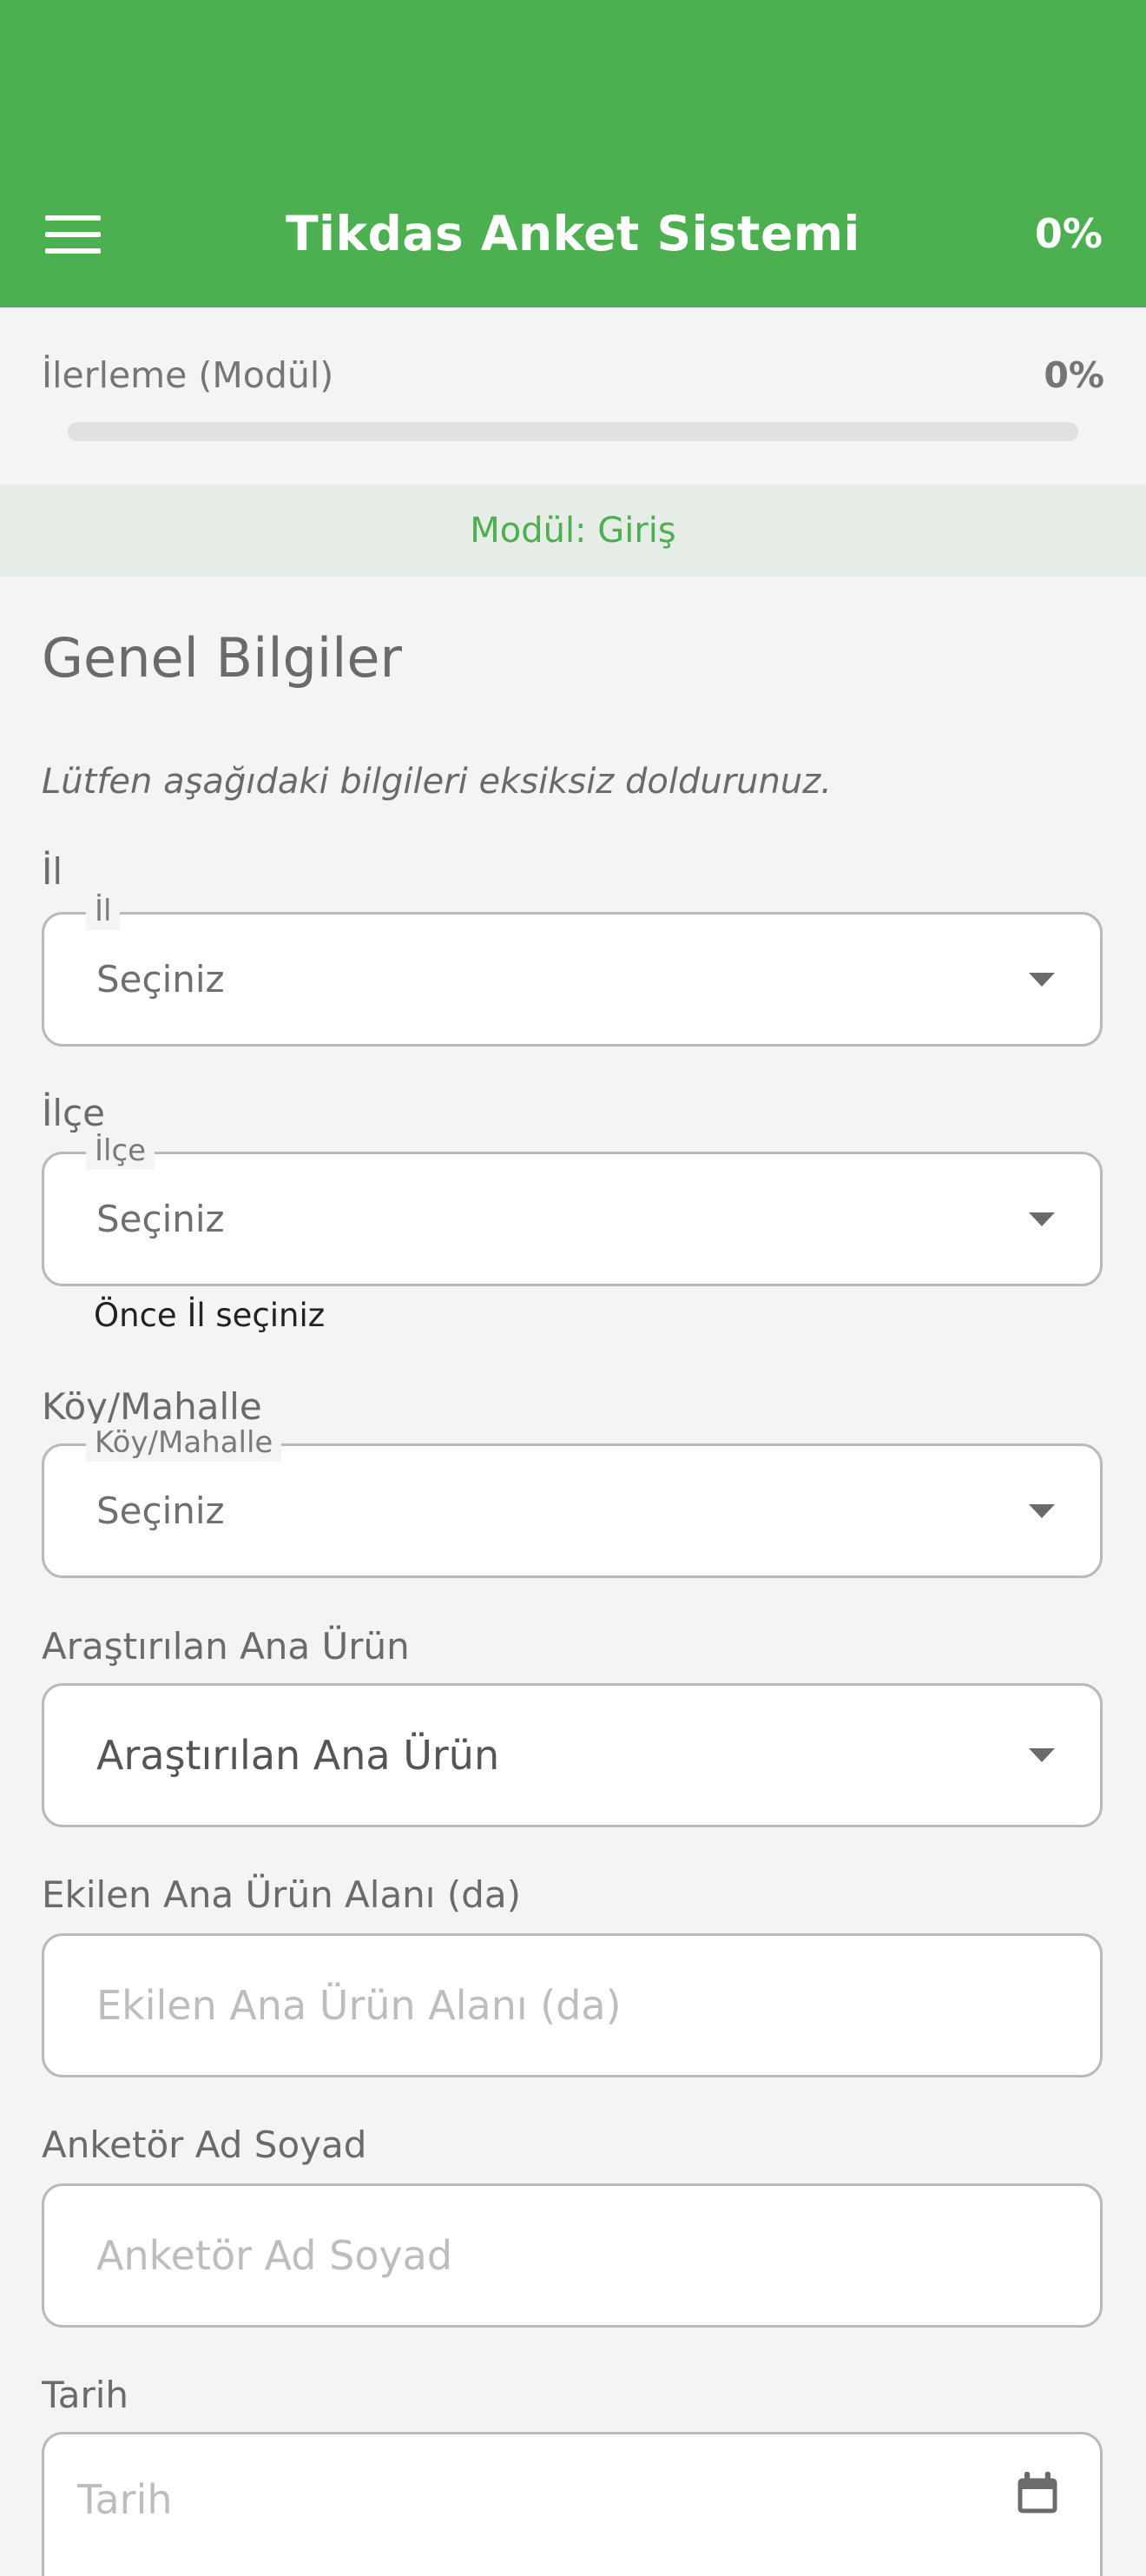 This screenshot has height=2576, width=1146. Describe the element at coordinates (572, 1209) in the screenshot. I see `ilce-select: İlçe Seçiniz` at that location.